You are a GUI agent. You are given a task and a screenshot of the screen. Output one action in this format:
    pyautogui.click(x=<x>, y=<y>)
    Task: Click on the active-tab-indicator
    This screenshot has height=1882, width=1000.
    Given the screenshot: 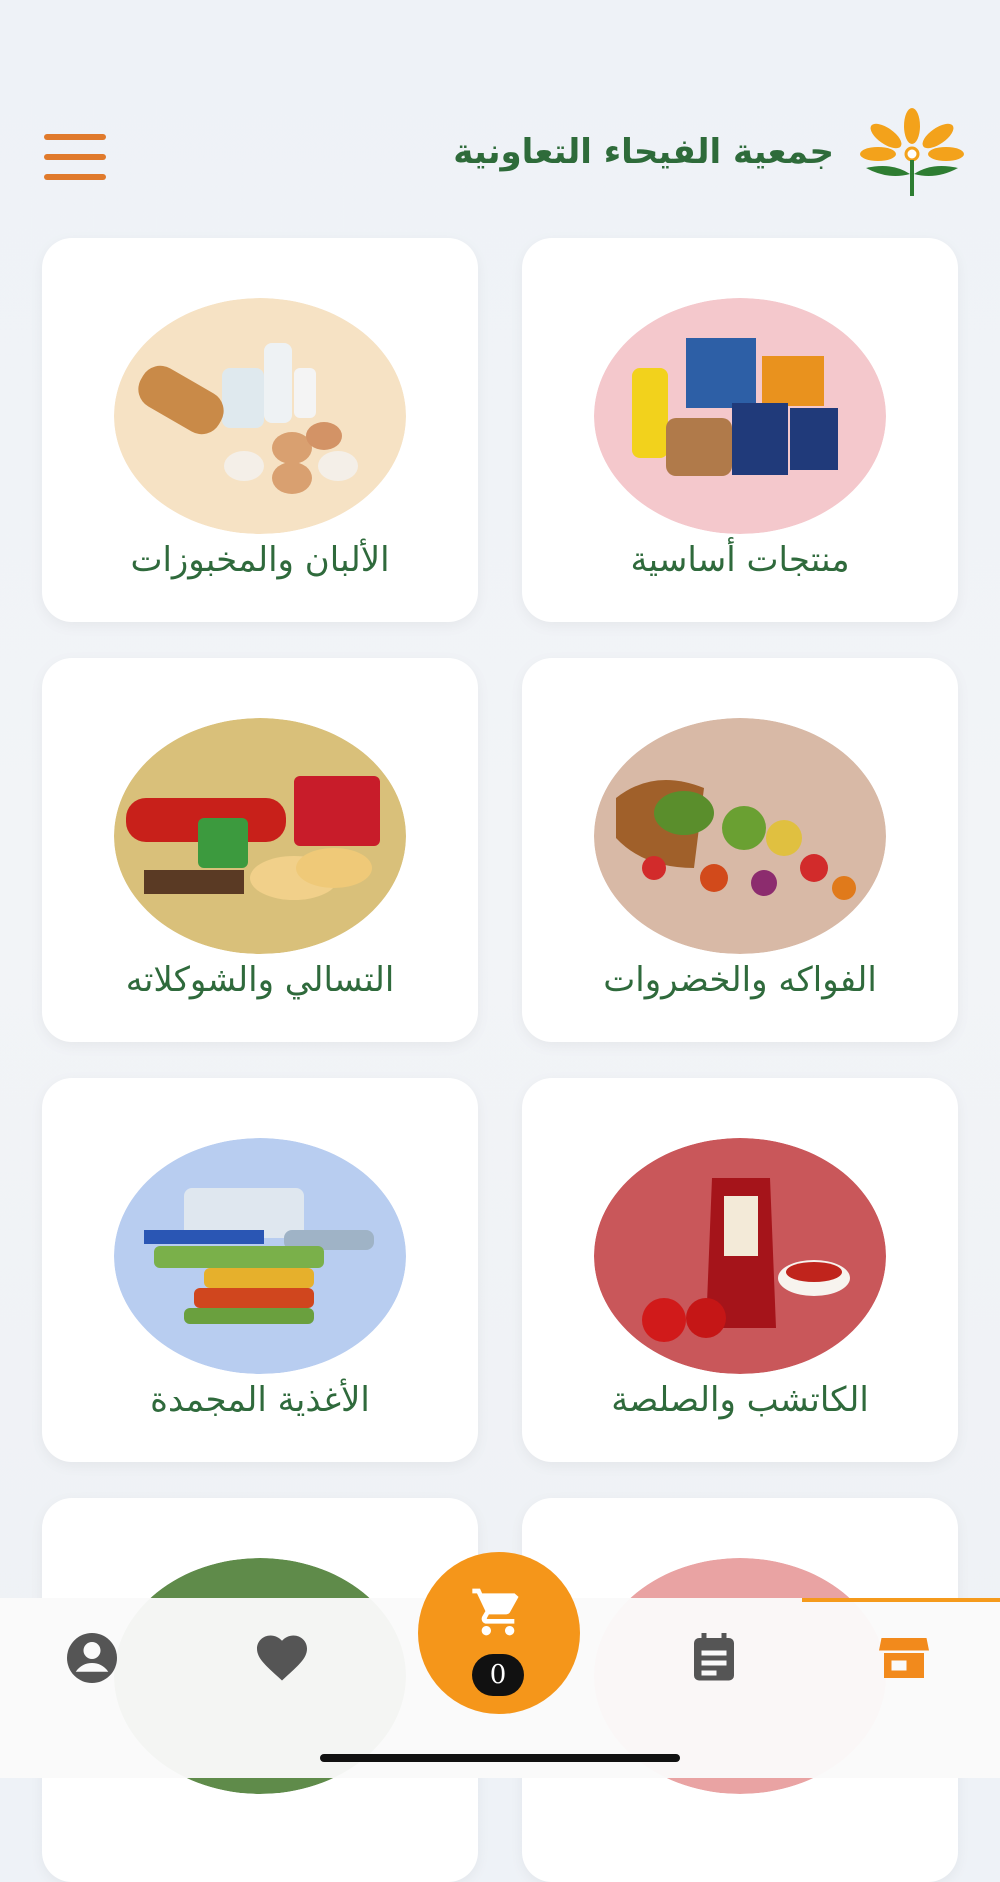 What is the action you would take?
    pyautogui.click(x=901, y=1600)
    